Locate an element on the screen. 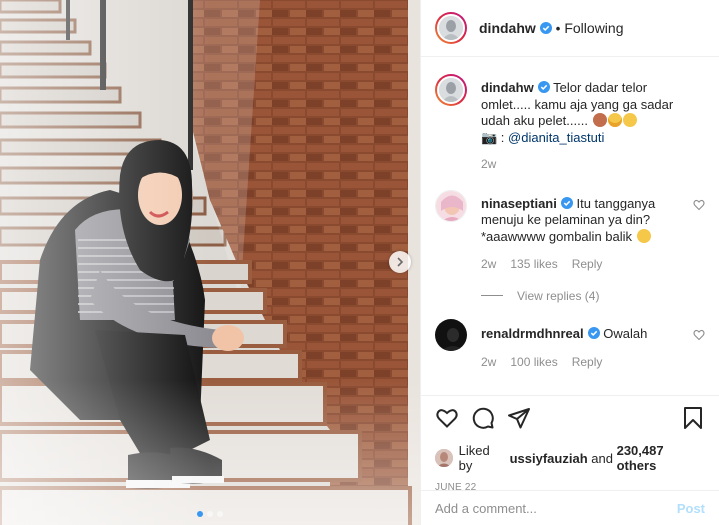 The width and height of the screenshot is (719, 525). grimacing-emoji is located at coordinates (614, 120).